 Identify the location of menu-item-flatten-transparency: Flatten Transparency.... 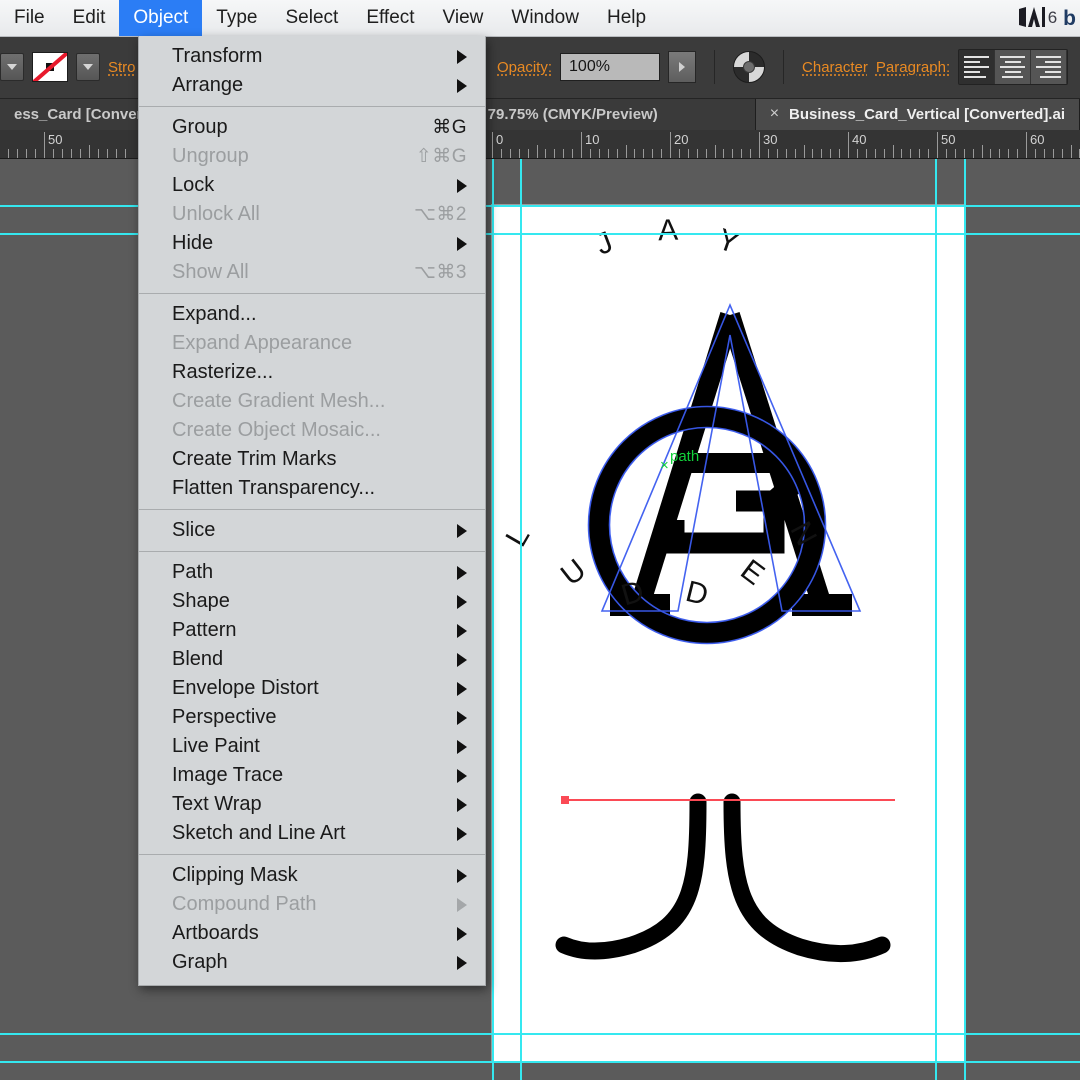
(312, 488).